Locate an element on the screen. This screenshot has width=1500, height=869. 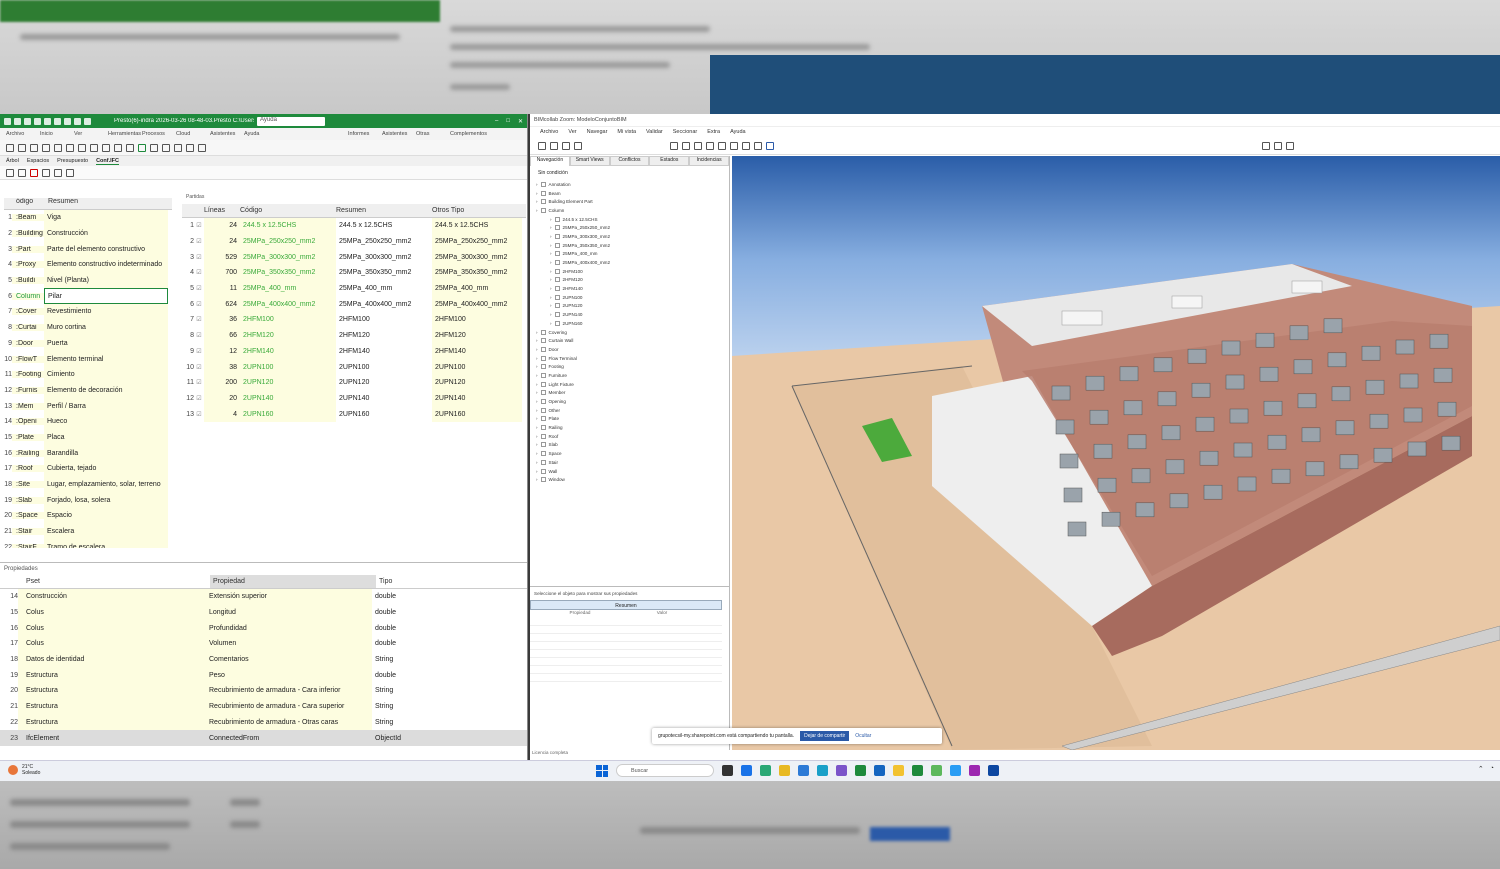
cell-type: double is located at coordinates (442, 644).